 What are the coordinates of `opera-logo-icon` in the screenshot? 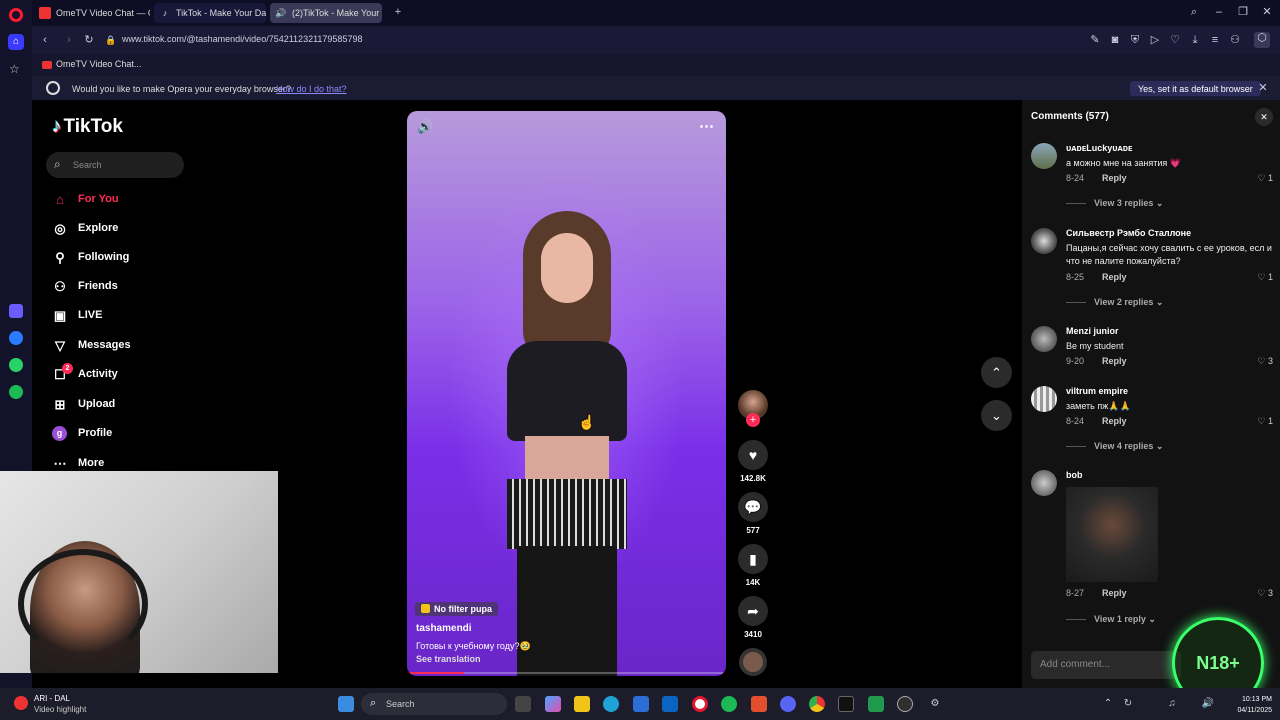 It's located at (16, 15).